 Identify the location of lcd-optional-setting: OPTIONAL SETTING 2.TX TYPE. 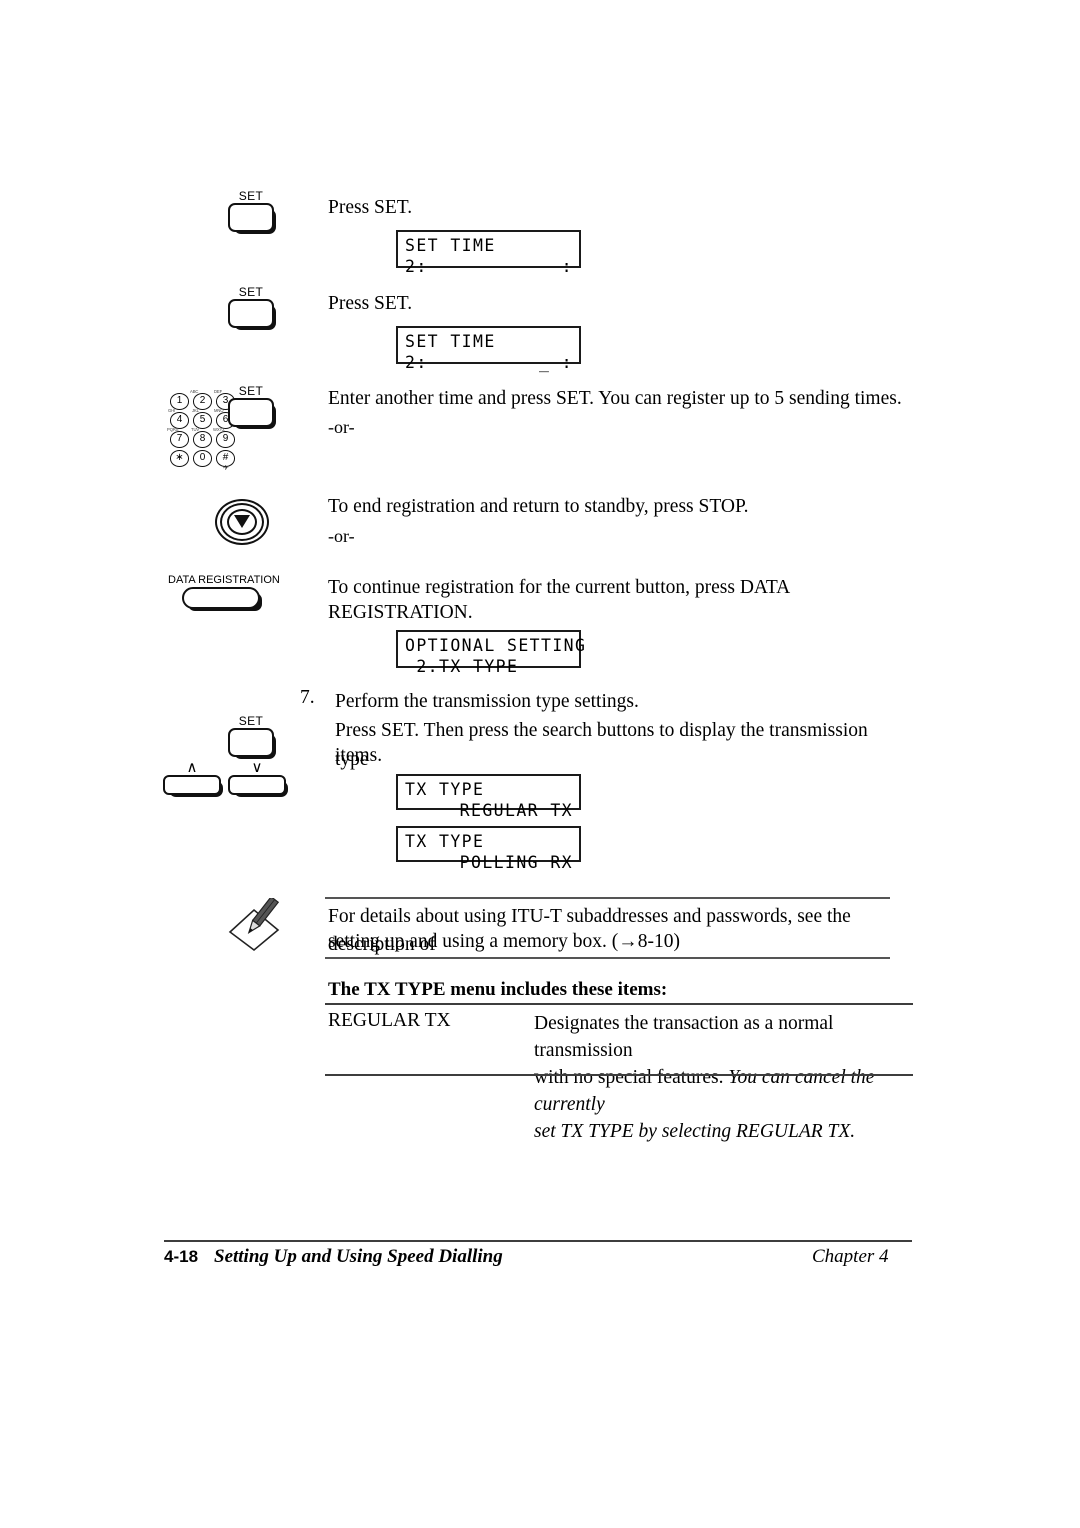
(491, 653).